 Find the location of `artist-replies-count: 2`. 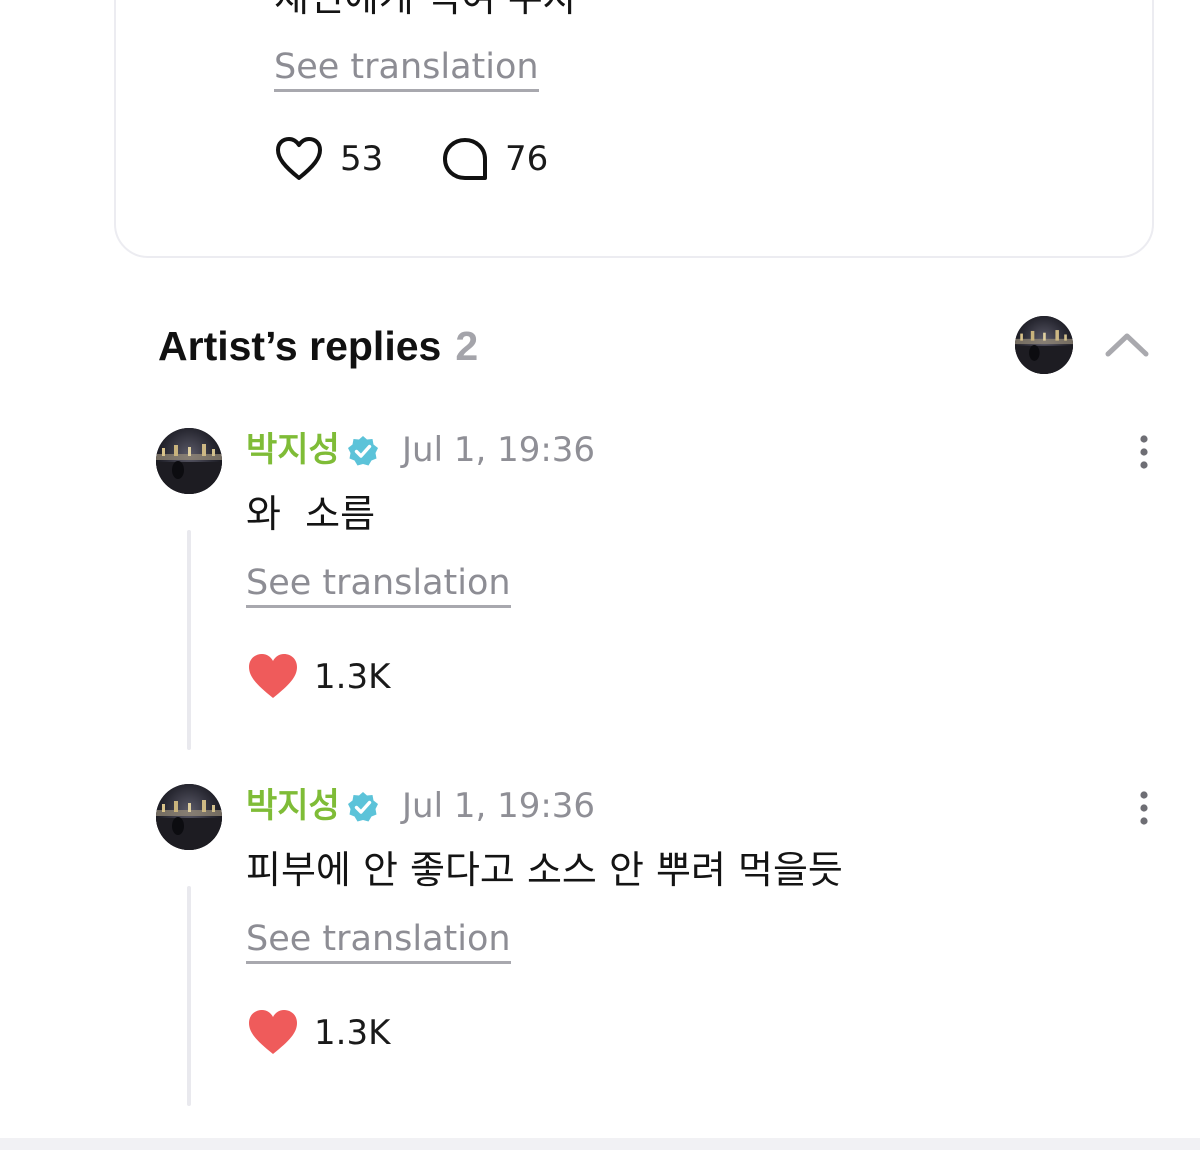

artist-replies-count: 2 is located at coordinates (467, 345).